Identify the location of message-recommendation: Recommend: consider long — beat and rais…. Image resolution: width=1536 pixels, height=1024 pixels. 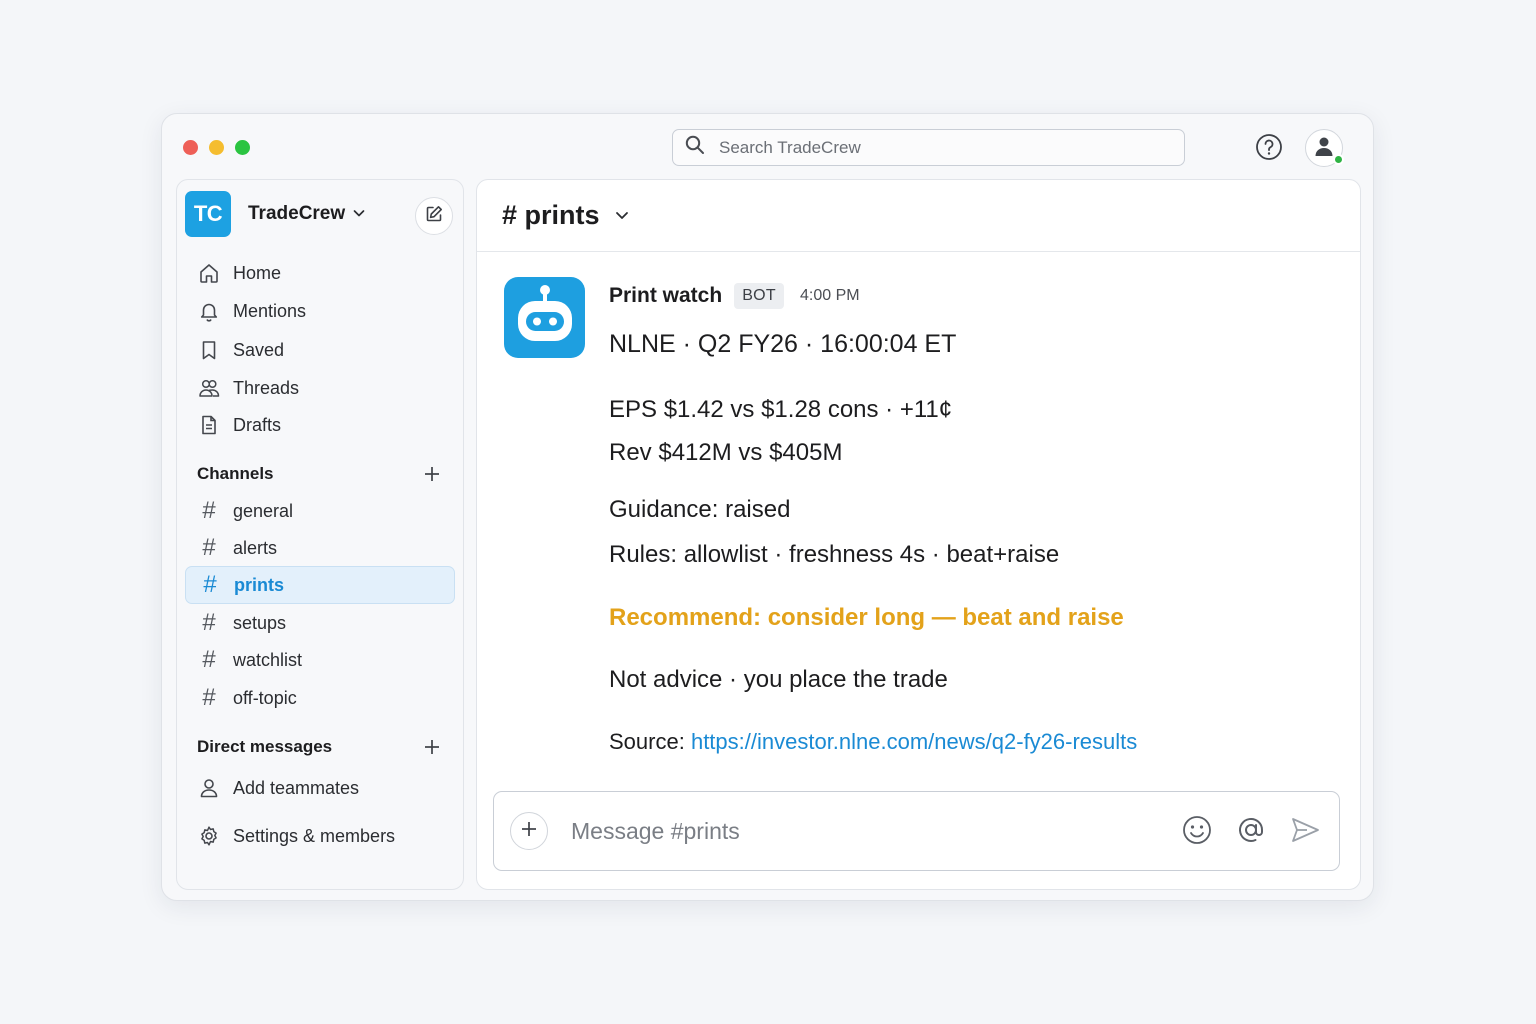
(866, 617).